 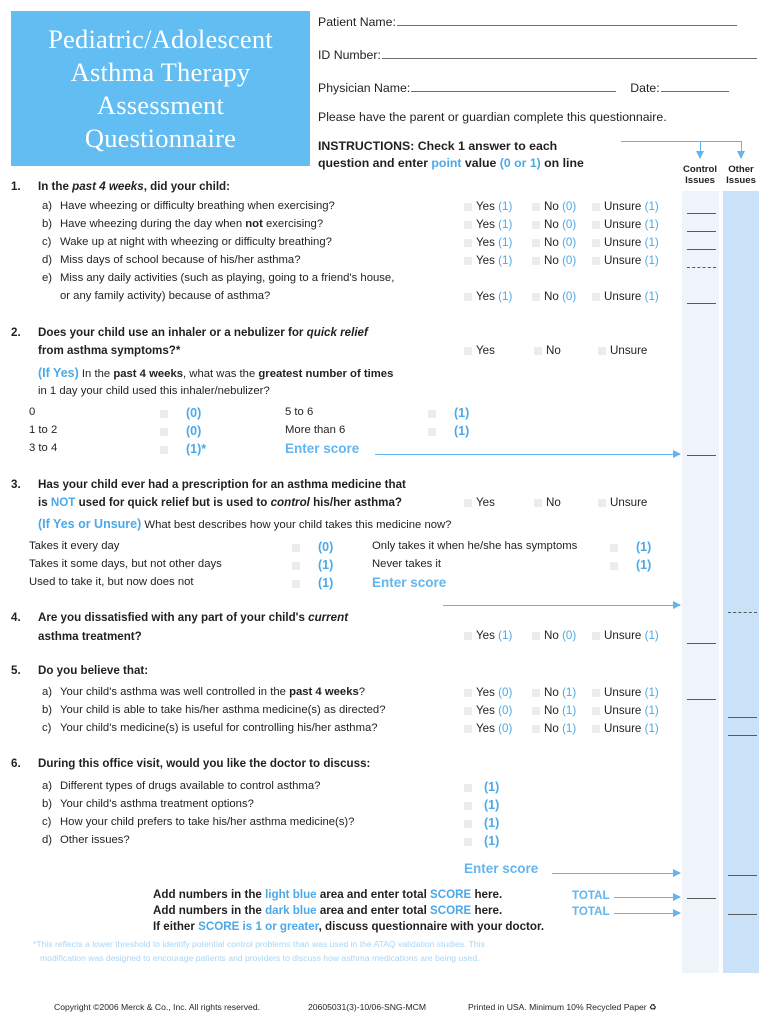 What do you see at coordinates (180, 431) in the screenshot?
I see `q2-option-1: (0)` at bounding box center [180, 431].